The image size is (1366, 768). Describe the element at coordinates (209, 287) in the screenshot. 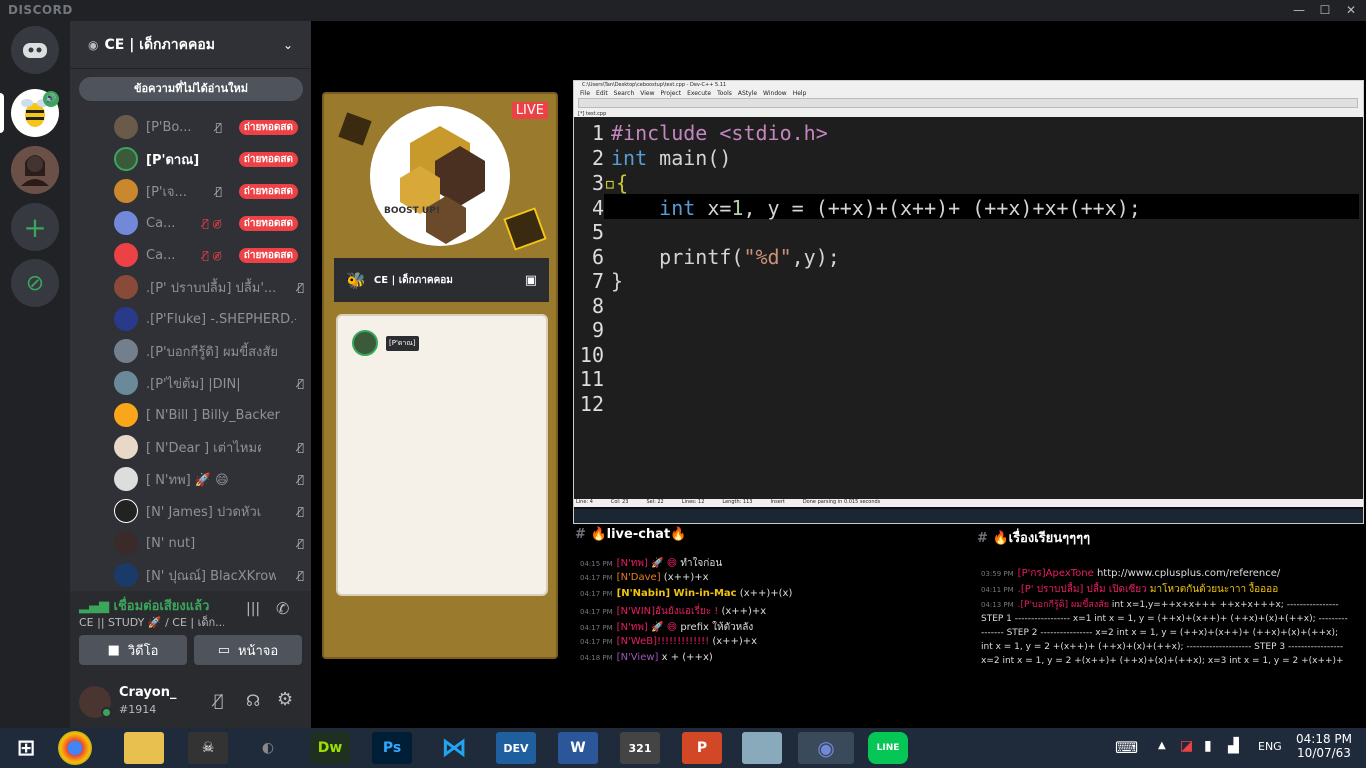

I see `member-item: .[P' ปราบปลื้ม] ปลื้ม'... 🎙̸` at that location.